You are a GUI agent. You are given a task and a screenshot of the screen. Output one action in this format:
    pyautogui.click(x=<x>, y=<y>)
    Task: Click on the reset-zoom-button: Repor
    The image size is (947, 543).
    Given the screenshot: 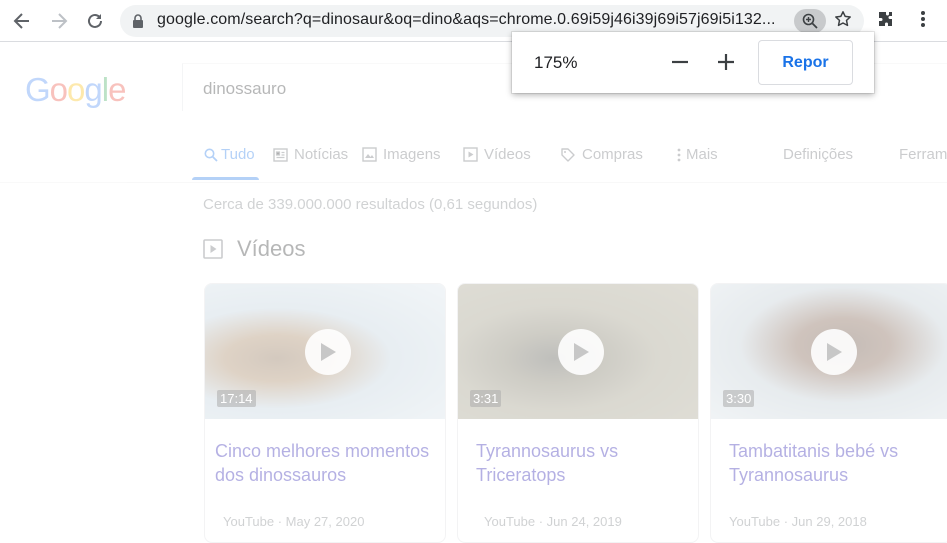 What is the action you would take?
    pyautogui.click(x=805, y=62)
    